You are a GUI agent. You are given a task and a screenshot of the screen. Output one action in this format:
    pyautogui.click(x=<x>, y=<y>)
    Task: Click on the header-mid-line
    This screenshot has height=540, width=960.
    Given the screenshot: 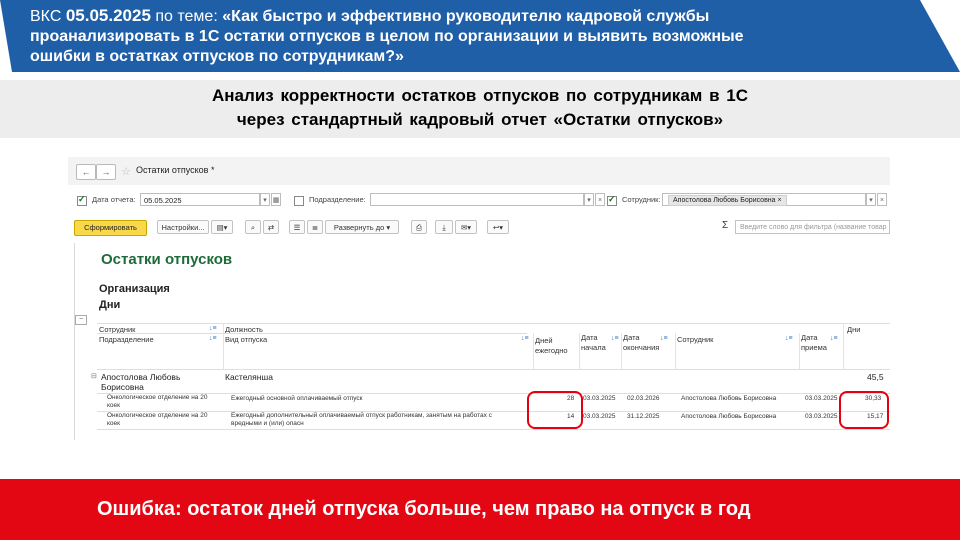 What is the action you would take?
    pyautogui.click(x=312, y=333)
    